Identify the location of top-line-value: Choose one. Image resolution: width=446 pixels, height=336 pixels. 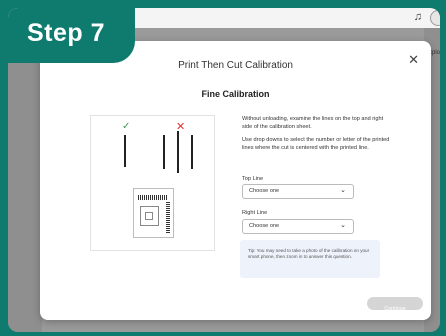
(264, 191).